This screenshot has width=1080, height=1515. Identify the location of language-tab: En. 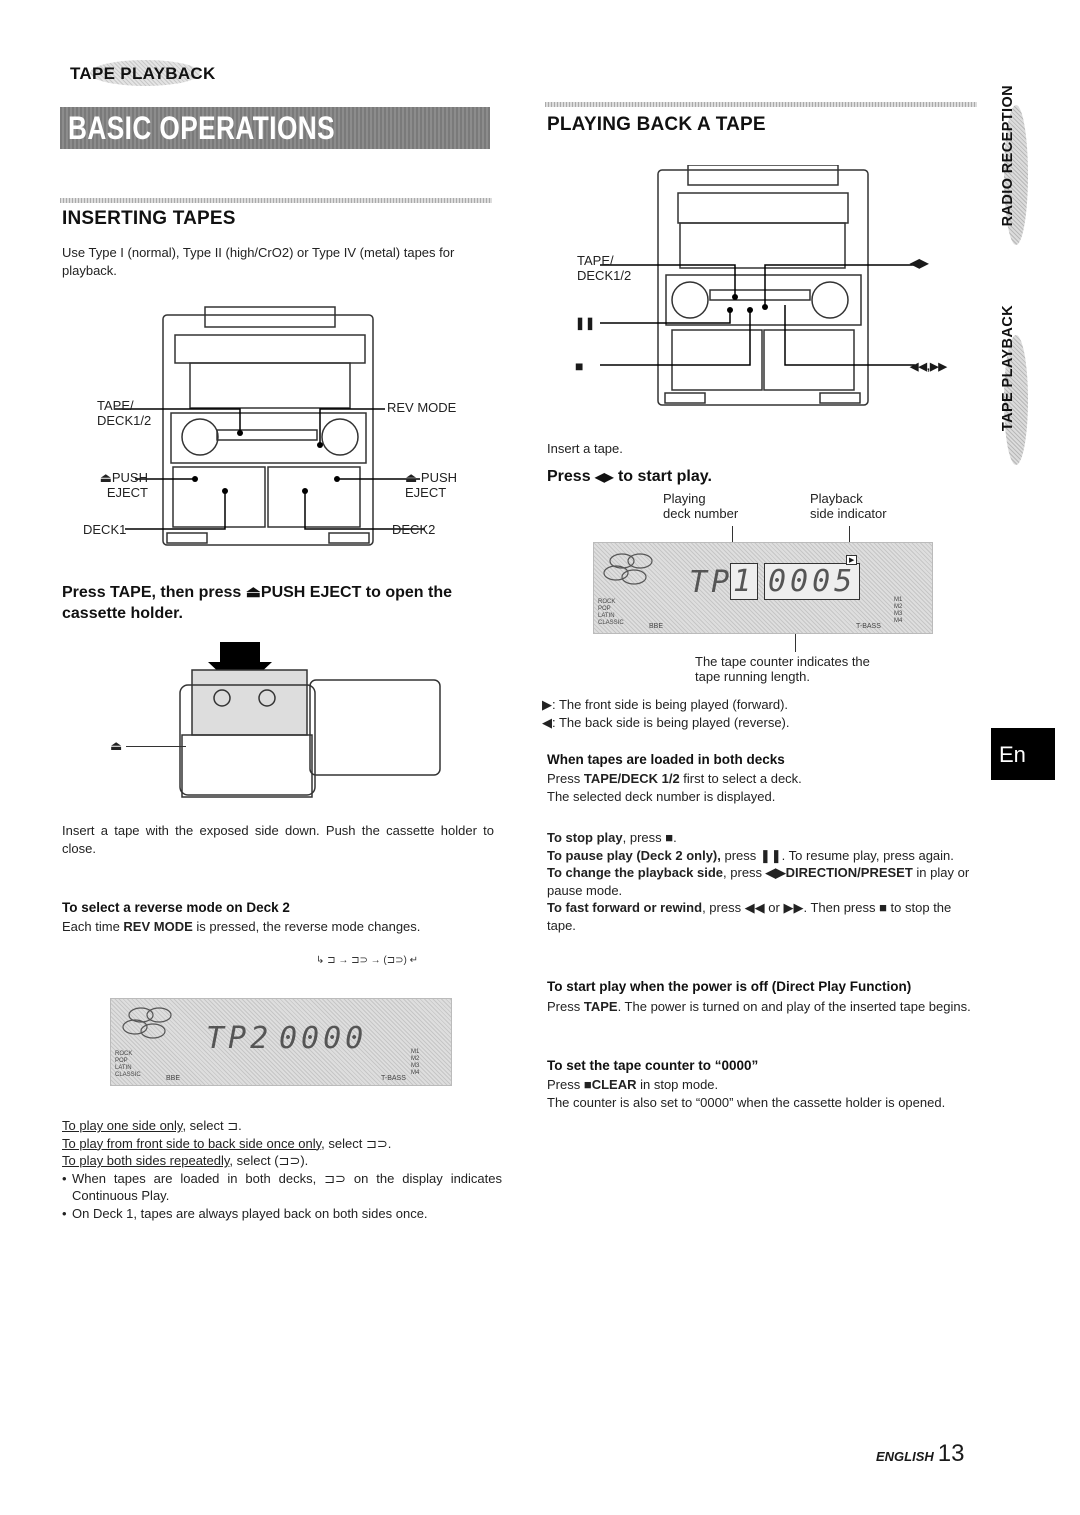
(1023, 754).